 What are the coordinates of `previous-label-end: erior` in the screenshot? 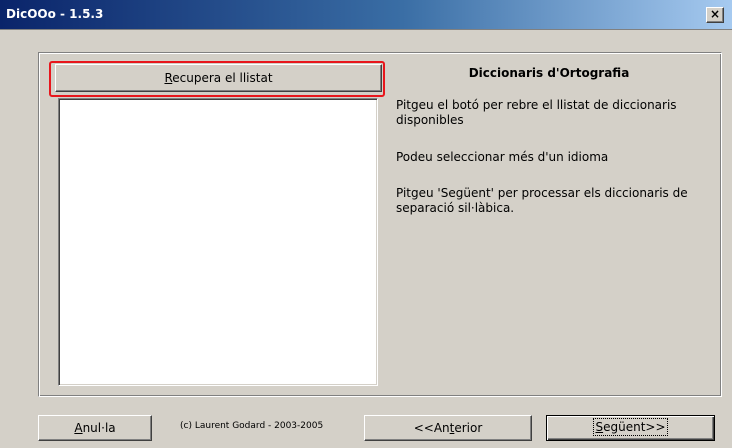 It's located at (468, 428).